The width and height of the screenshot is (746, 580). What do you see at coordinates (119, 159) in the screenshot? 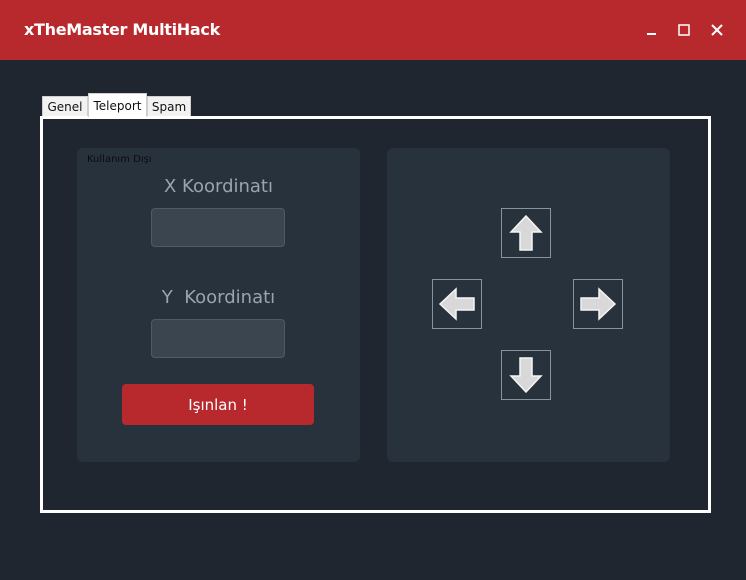
I see `group-label: Kullanım Dışı` at bounding box center [119, 159].